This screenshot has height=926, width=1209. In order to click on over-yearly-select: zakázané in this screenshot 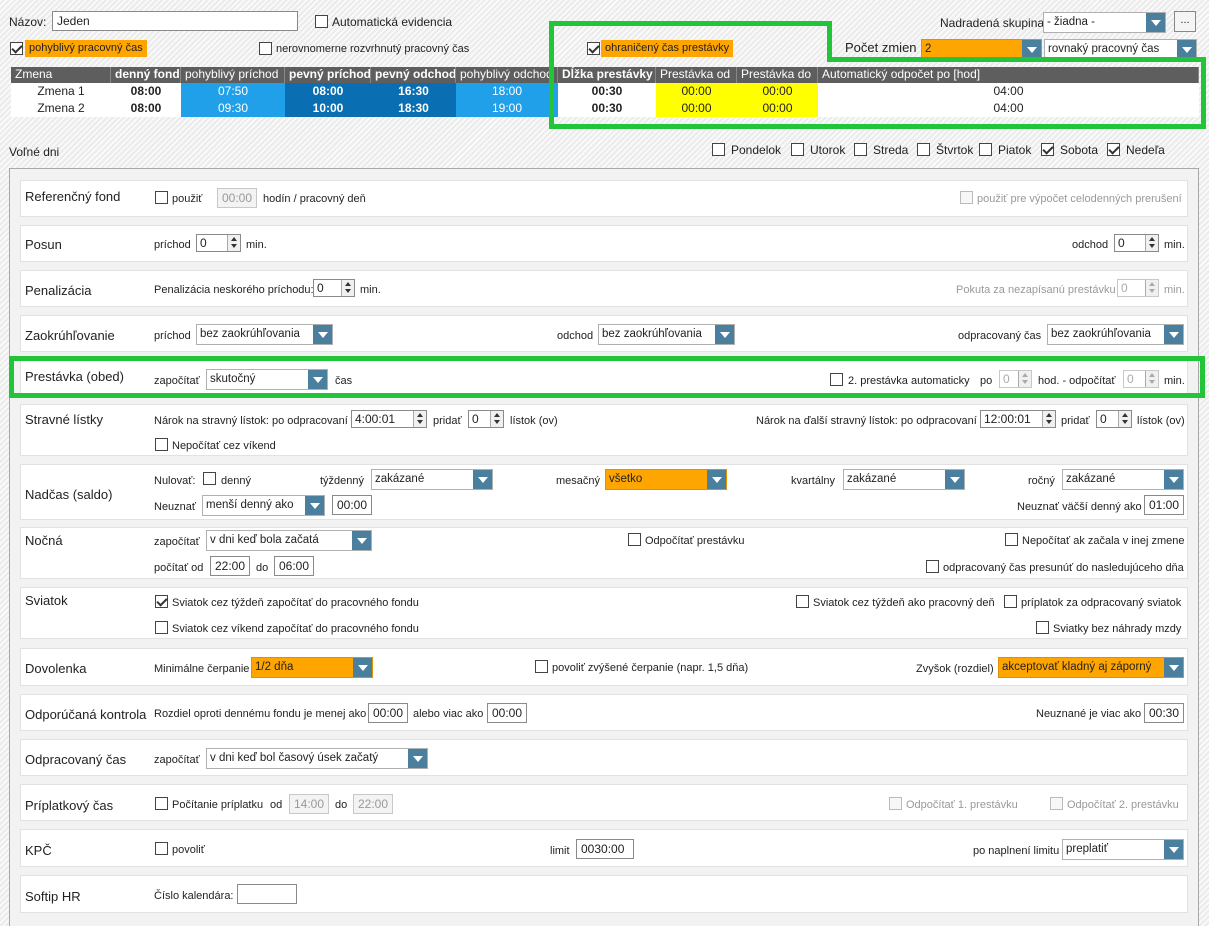, I will do `click(1123, 479)`.